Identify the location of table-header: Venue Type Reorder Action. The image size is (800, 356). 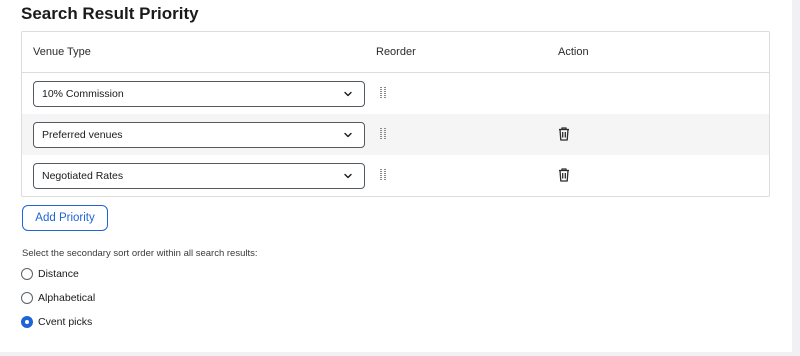
(395, 52).